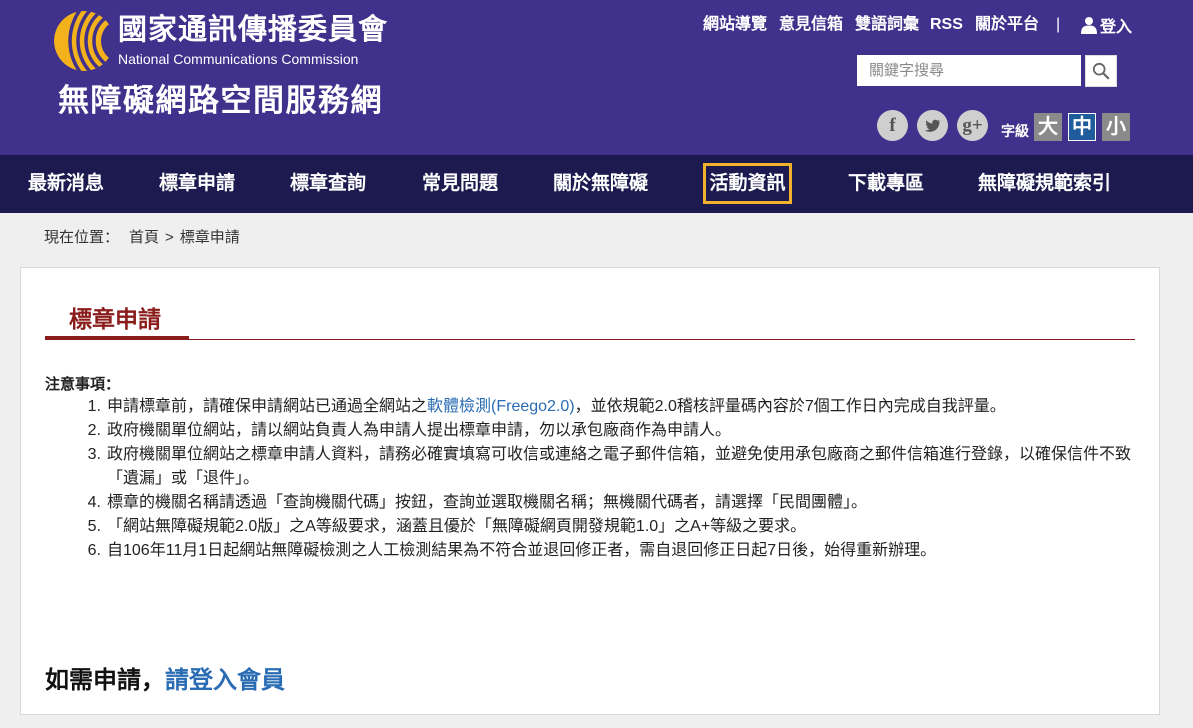 The width and height of the screenshot is (1193, 728). I want to click on user-icon, so click(1089, 25).